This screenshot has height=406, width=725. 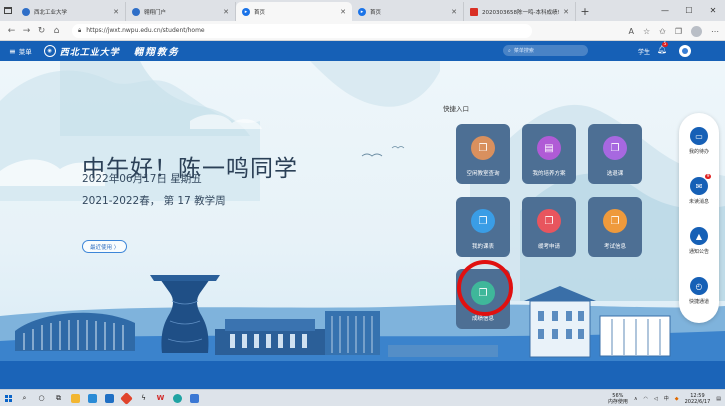 I want to click on tile-exam-deferral: ❐ 缓考申请, so click(x=549, y=227).